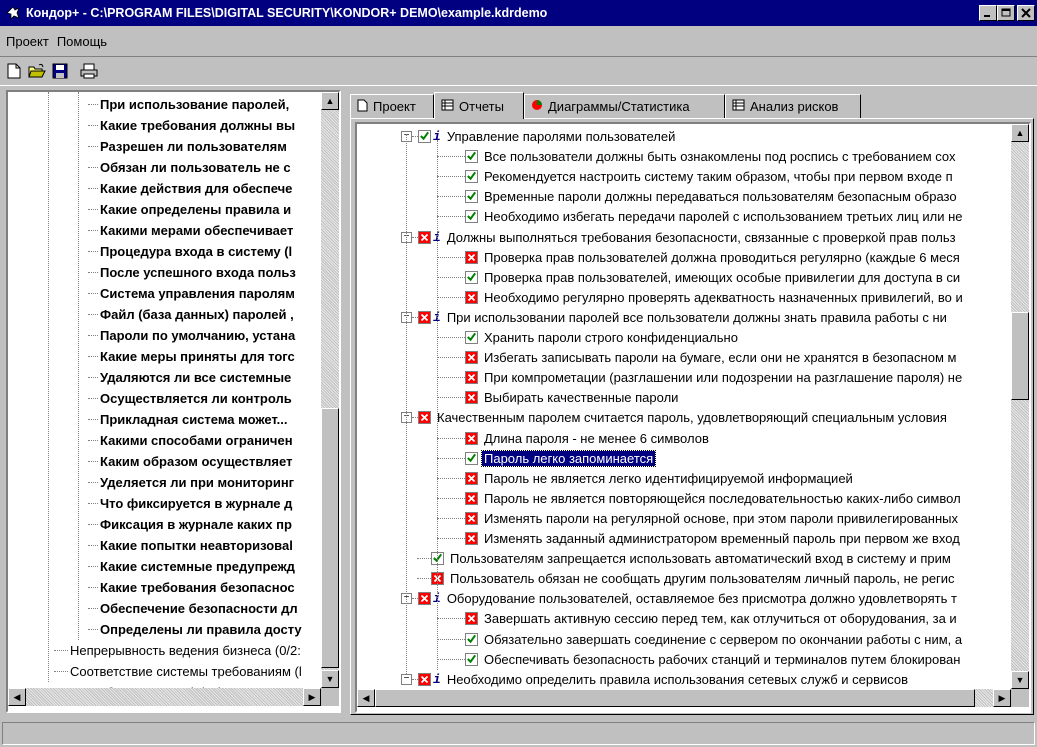 The width and height of the screenshot is (1037, 747). I want to click on maximize-button, so click(1006, 13).